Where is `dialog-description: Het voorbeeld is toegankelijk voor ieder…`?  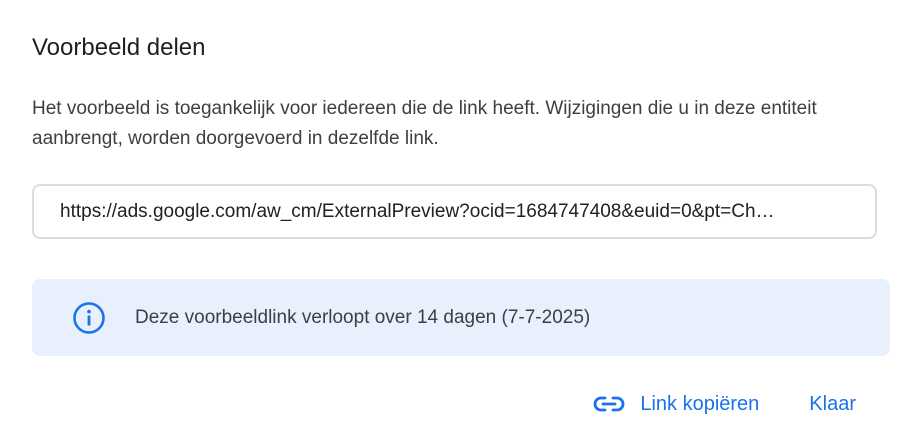
dialog-description: Het voorbeeld is toegankelijk voor ieder… is located at coordinates (424, 123).